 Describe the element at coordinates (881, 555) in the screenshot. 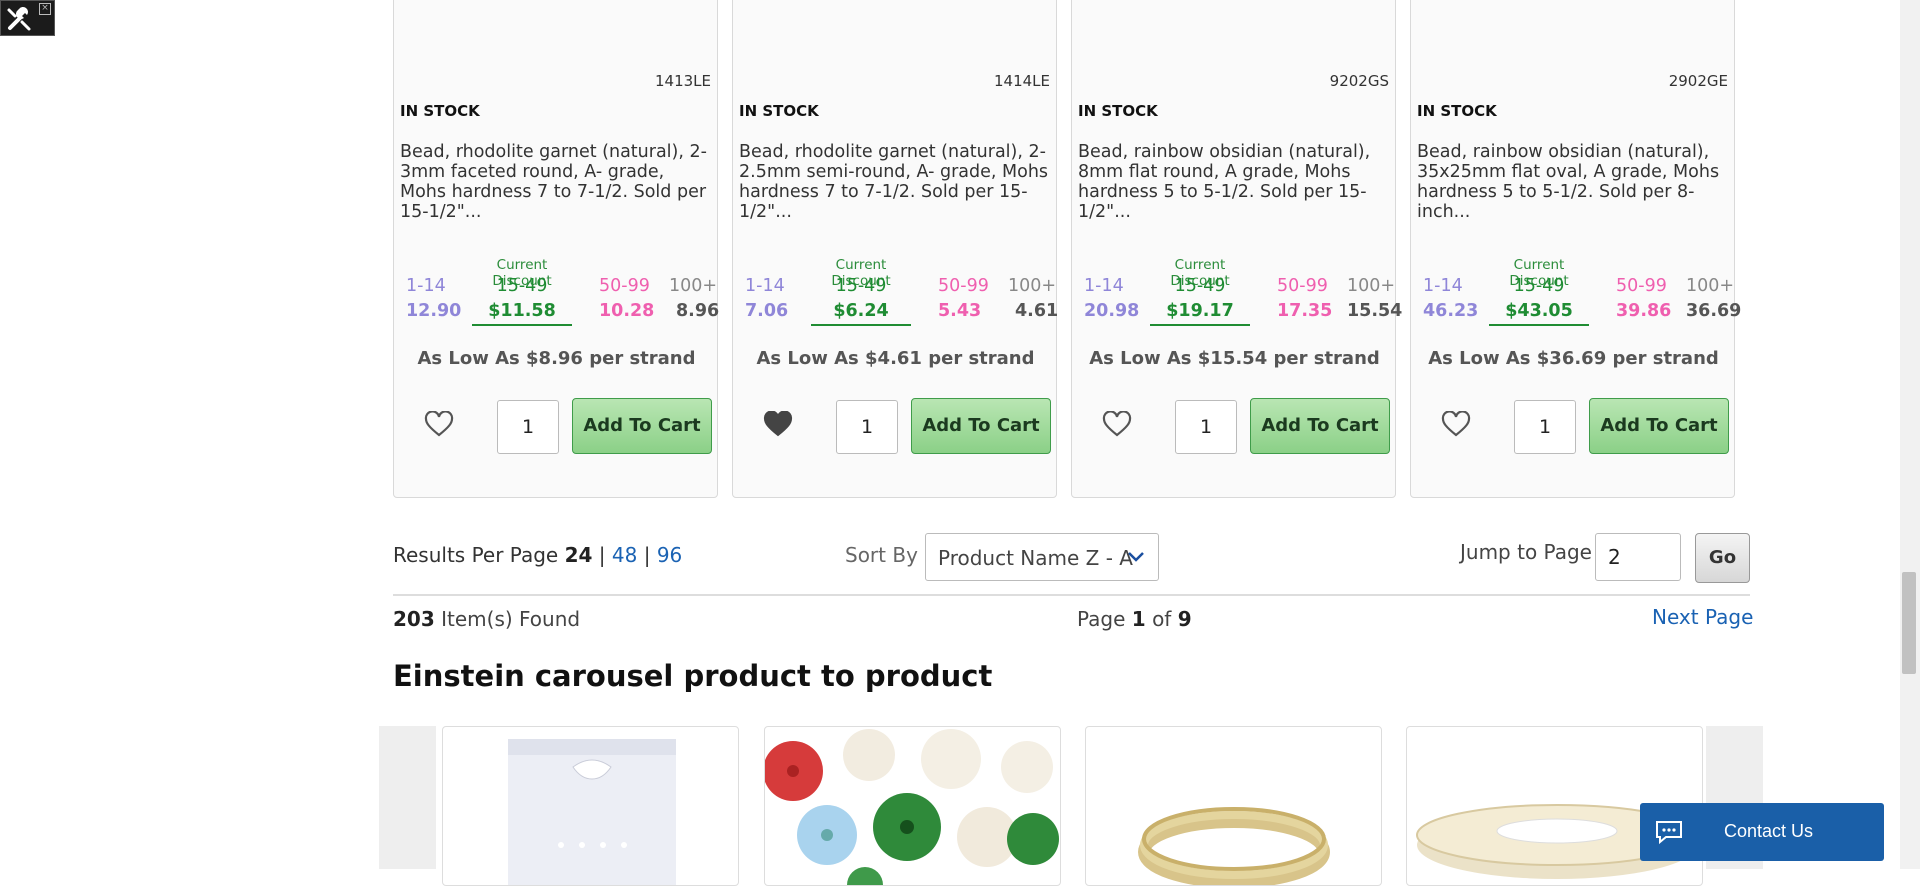

I see `sort-by-label: Sort By` at that location.